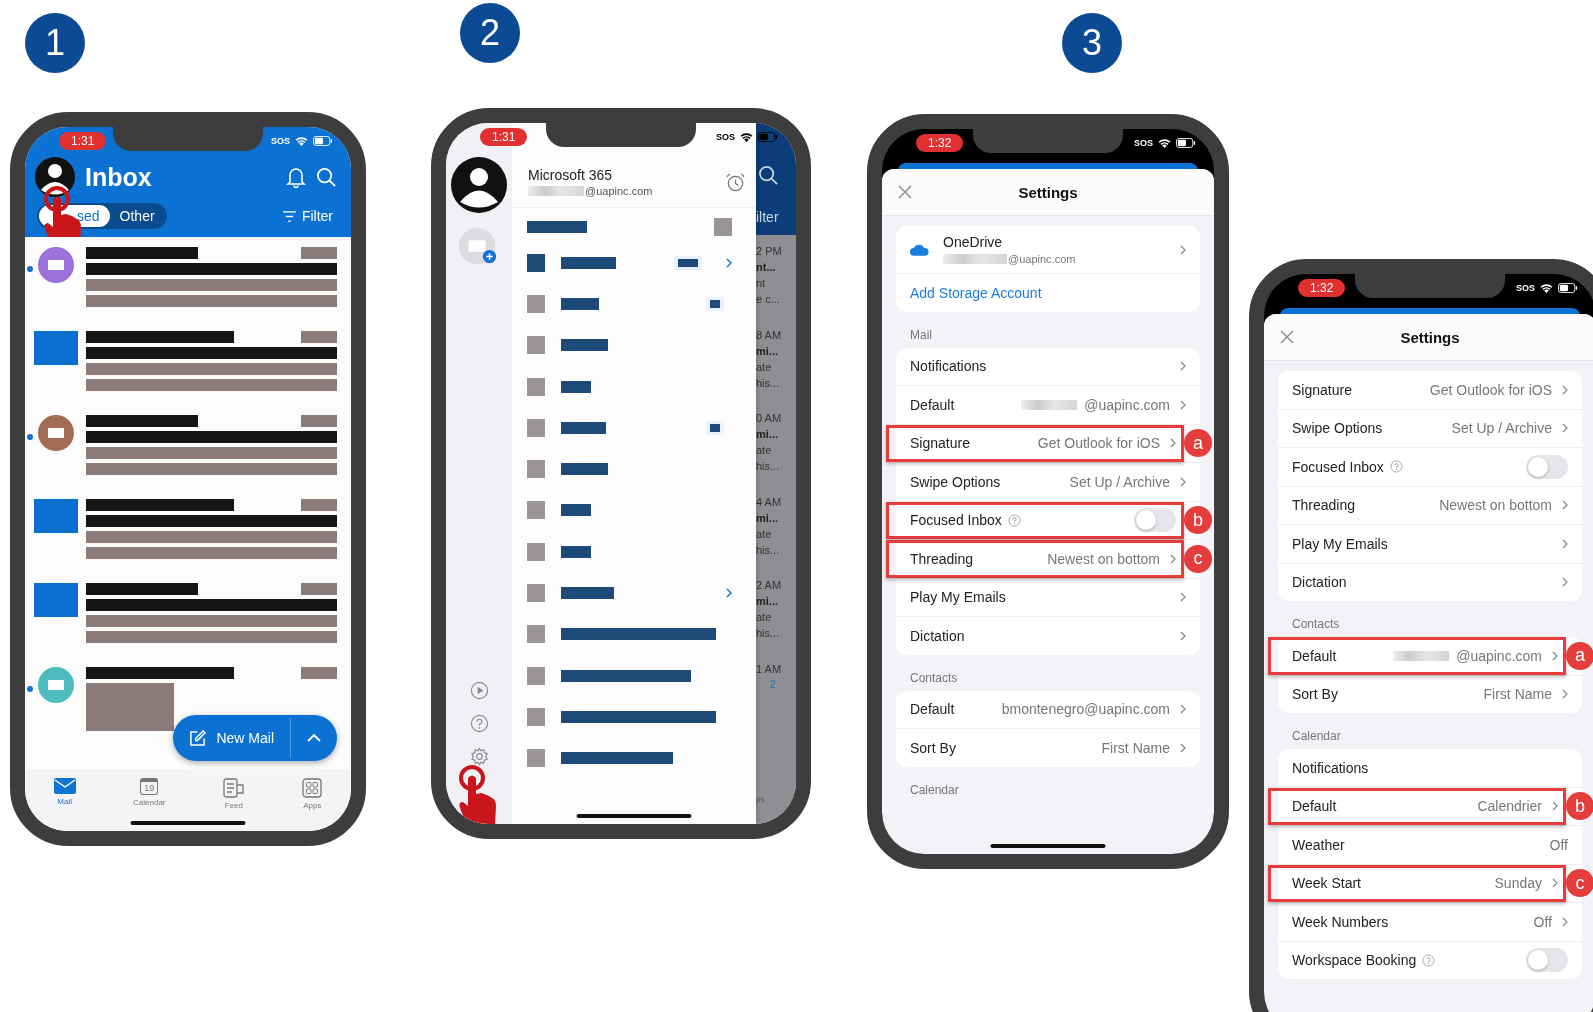 Image resolution: width=1593 pixels, height=1012 pixels. What do you see at coordinates (1315, 694) in the screenshot?
I see `setting-label: Sort By` at bounding box center [1315, 694].